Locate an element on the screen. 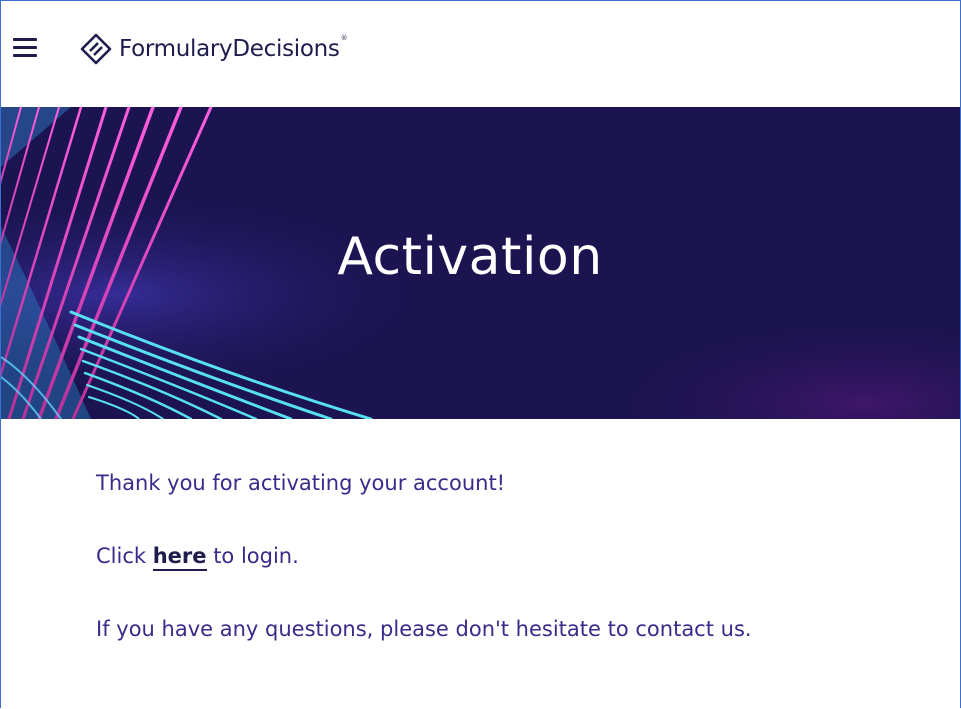 The width and height of the screenshot is (961, 709). formulary-decisions-logo-icon is located at coordinates (96, 49).